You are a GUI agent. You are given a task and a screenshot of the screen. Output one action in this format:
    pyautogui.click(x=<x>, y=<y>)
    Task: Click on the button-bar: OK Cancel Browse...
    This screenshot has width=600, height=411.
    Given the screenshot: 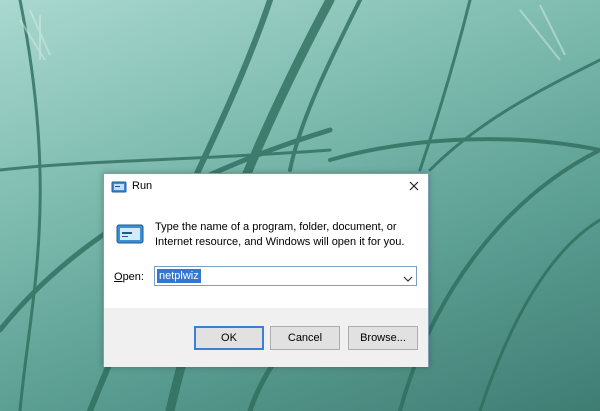 What is the action you would take?
    pyautogui.click(x=266, y=337)
    